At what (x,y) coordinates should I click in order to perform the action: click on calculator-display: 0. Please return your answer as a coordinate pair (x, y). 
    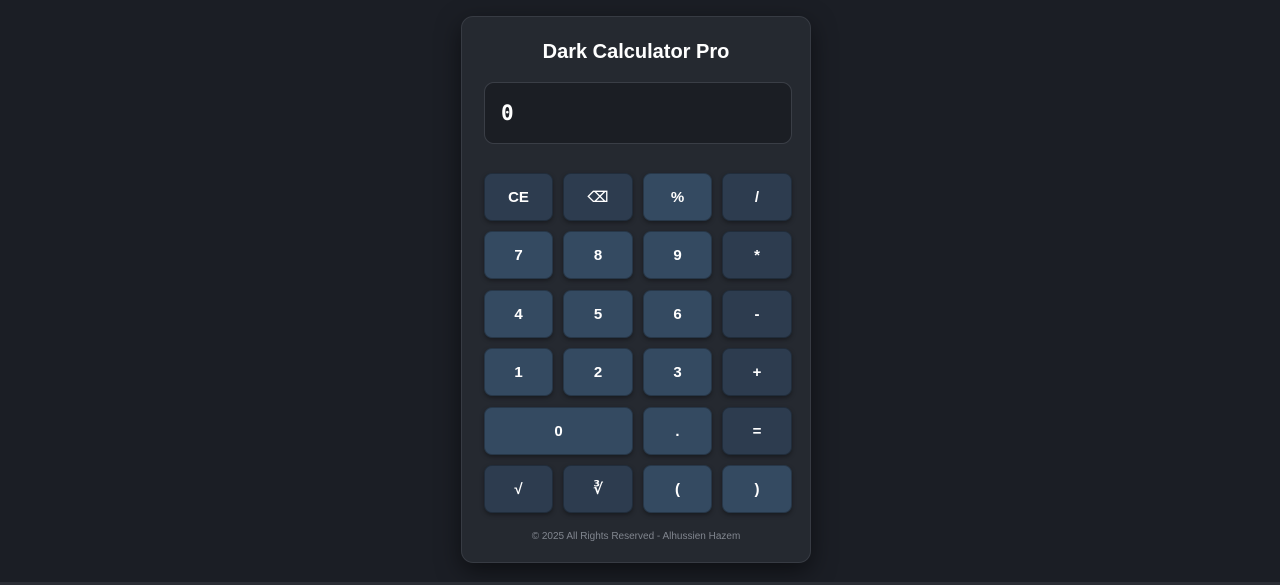
    Looking at the image, I should click on (638, 113).